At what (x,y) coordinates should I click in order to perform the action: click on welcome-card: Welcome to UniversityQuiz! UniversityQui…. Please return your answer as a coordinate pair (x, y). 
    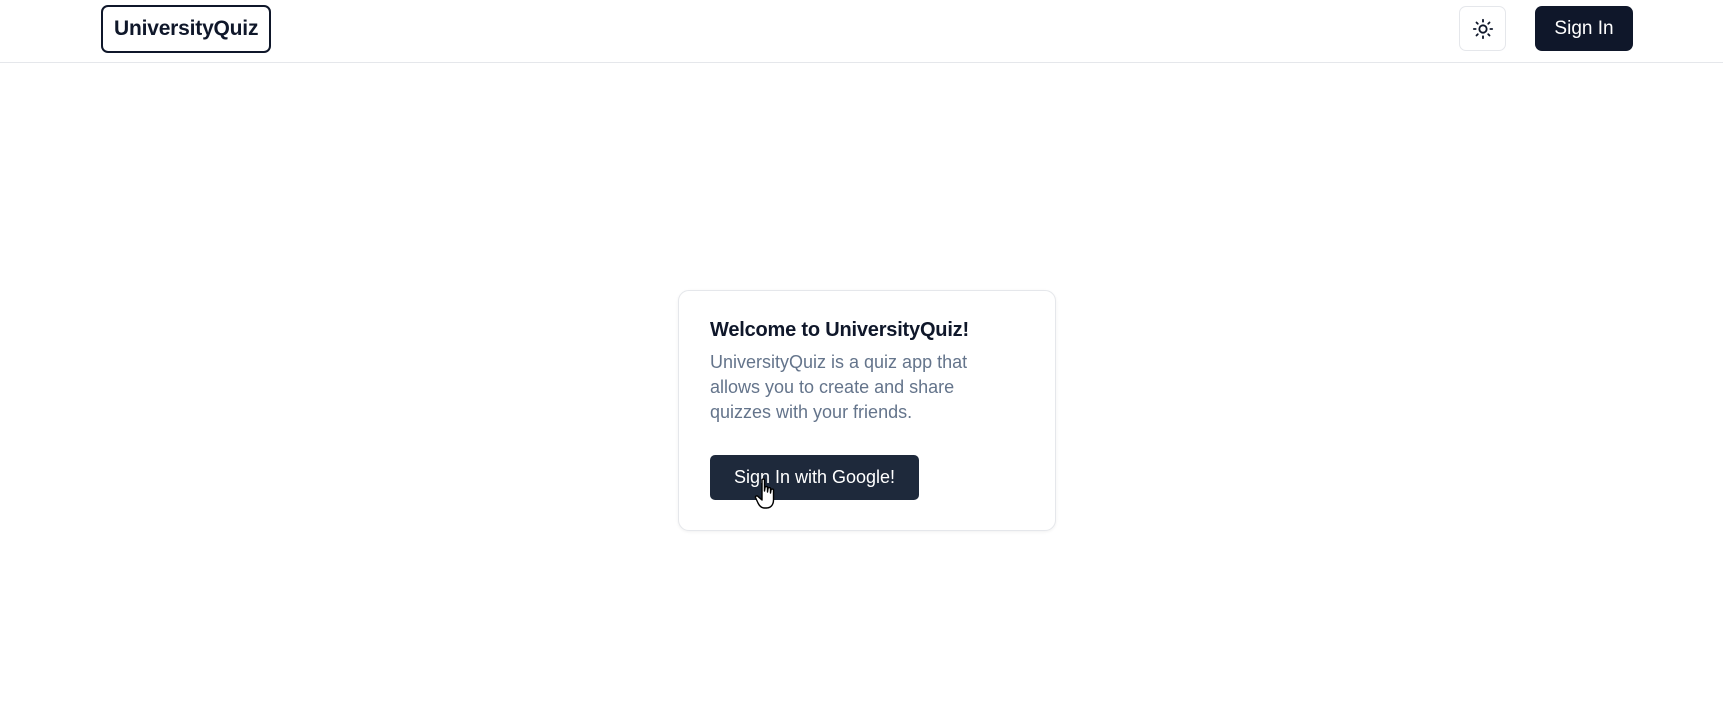
    Looking at the image, I should click on (867, 410).